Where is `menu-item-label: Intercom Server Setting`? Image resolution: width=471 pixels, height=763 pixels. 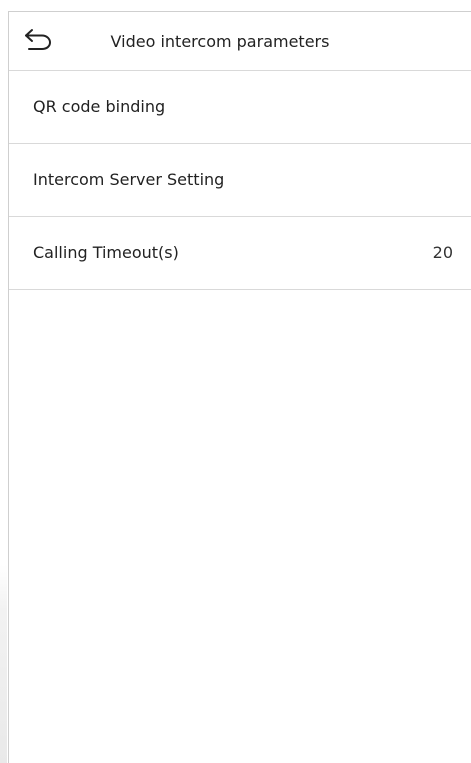 menu-item-label: Intercom Server Setting is located at coordinates (129, 179).